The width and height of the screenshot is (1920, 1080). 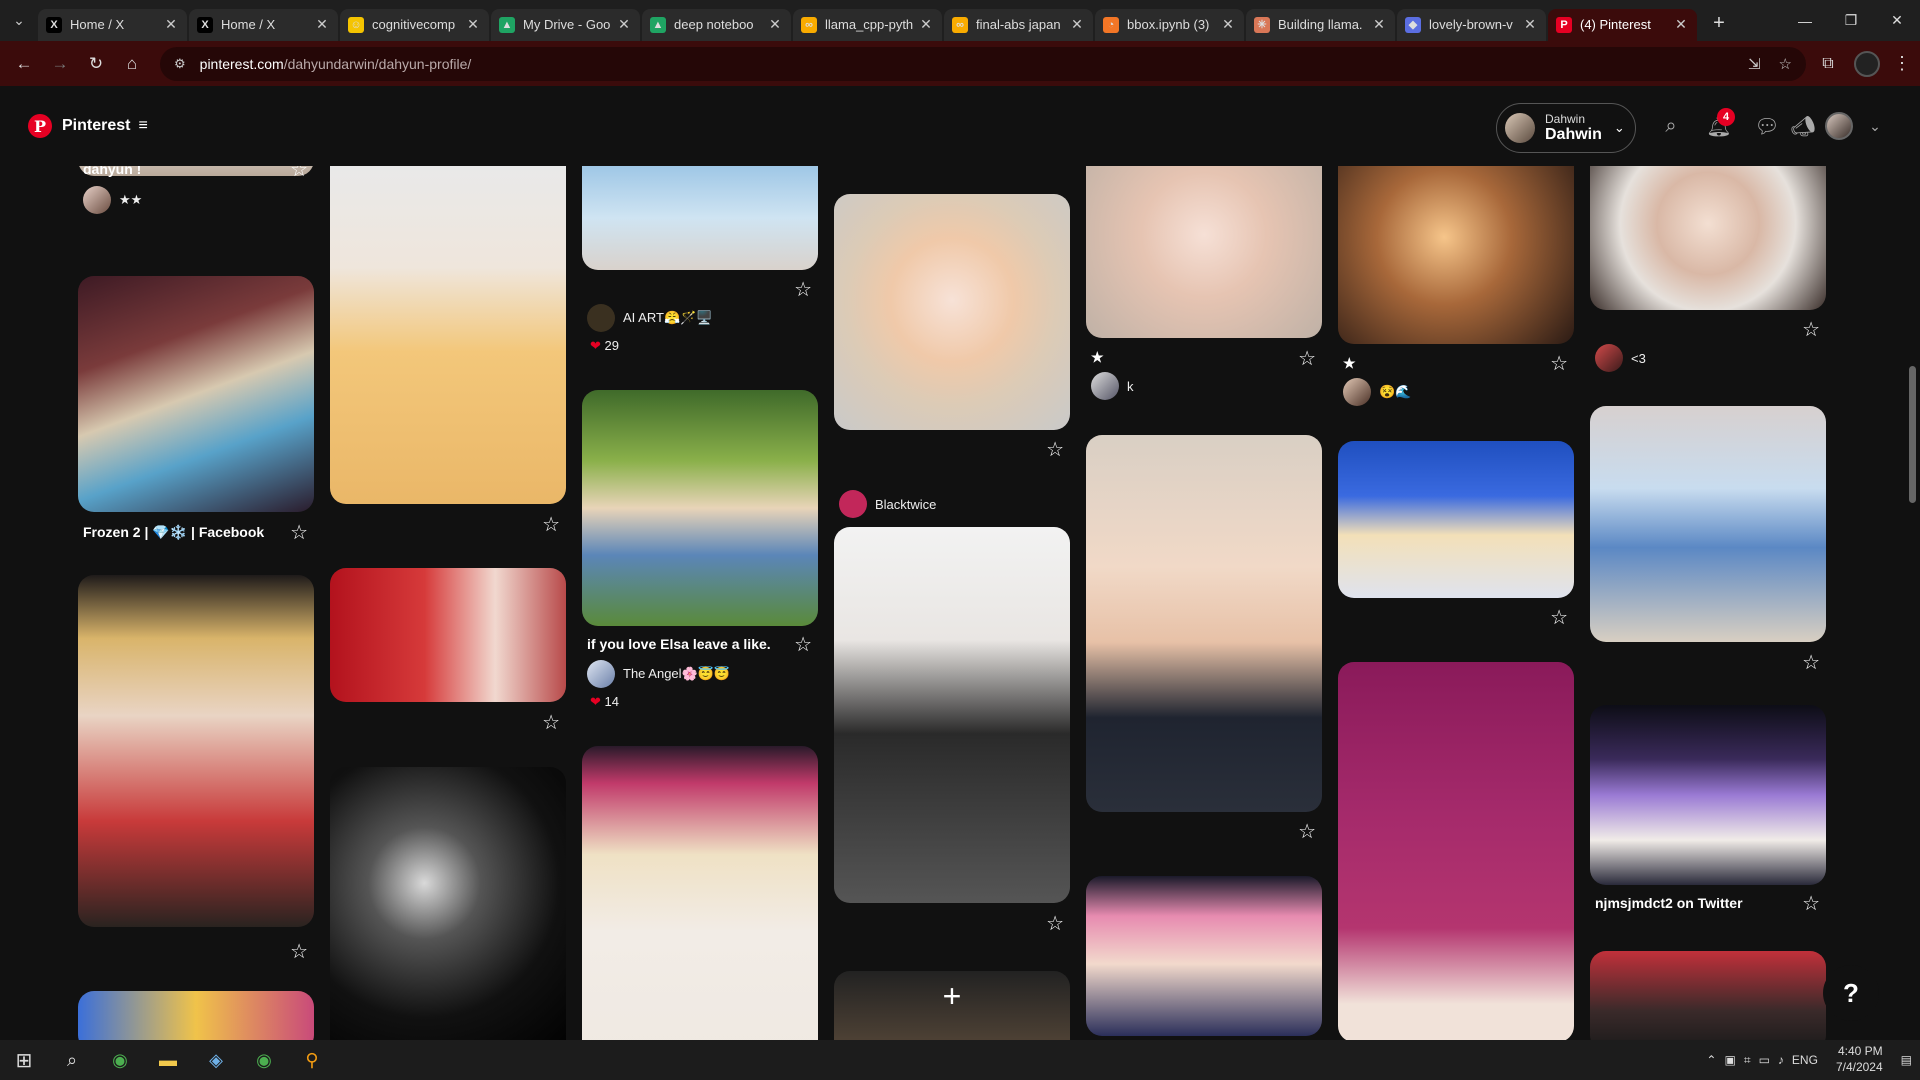 What do you see at coordinates (1902, 63) in the screenshot?
I see `browser-menu-icon: ⋮` at bounding box center [1902, 63].